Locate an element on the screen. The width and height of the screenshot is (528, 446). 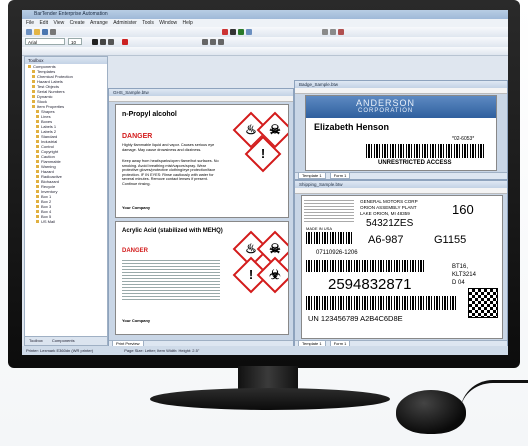
menu-tools: Tools is located at coordinates (148, 23).